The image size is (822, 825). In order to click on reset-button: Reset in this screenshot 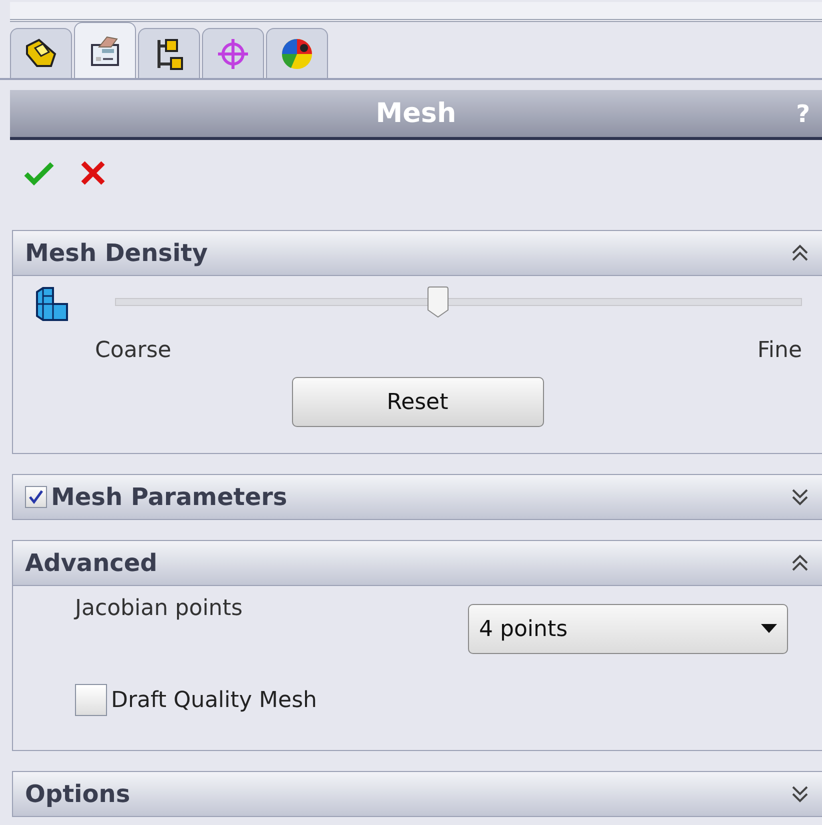, I will do `click(418, 402)`.